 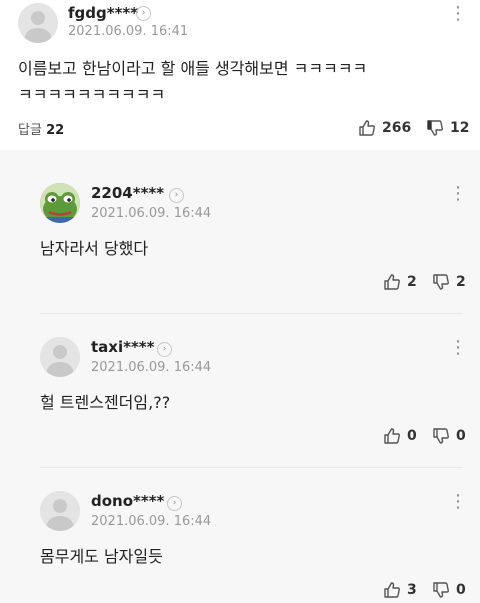 What do you see at coordinates (103, 13) in the screenshot?
I see `nickname: fgdg****` at bounding box center [103, 13].